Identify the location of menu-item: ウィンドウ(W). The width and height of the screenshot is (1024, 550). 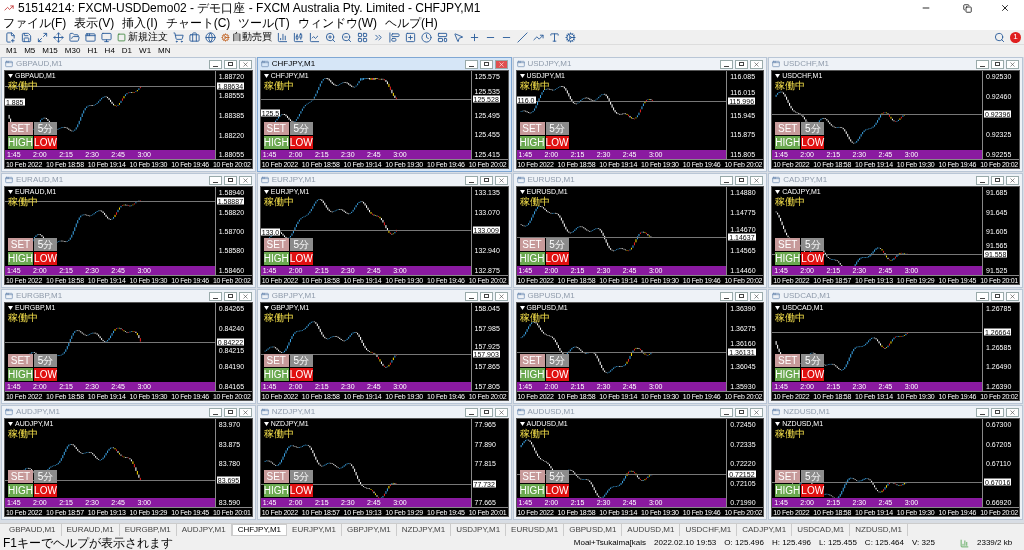
(337, 23).